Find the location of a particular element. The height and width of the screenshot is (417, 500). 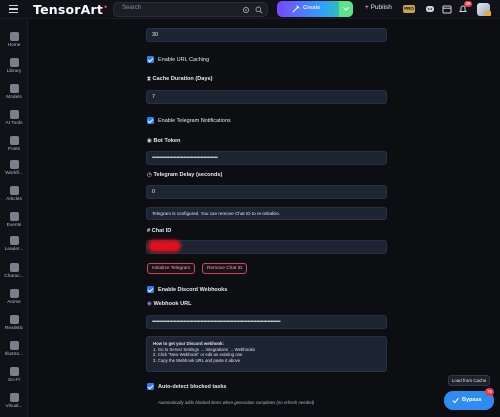

ai-tools-icon is located at coordinates (14, 114).